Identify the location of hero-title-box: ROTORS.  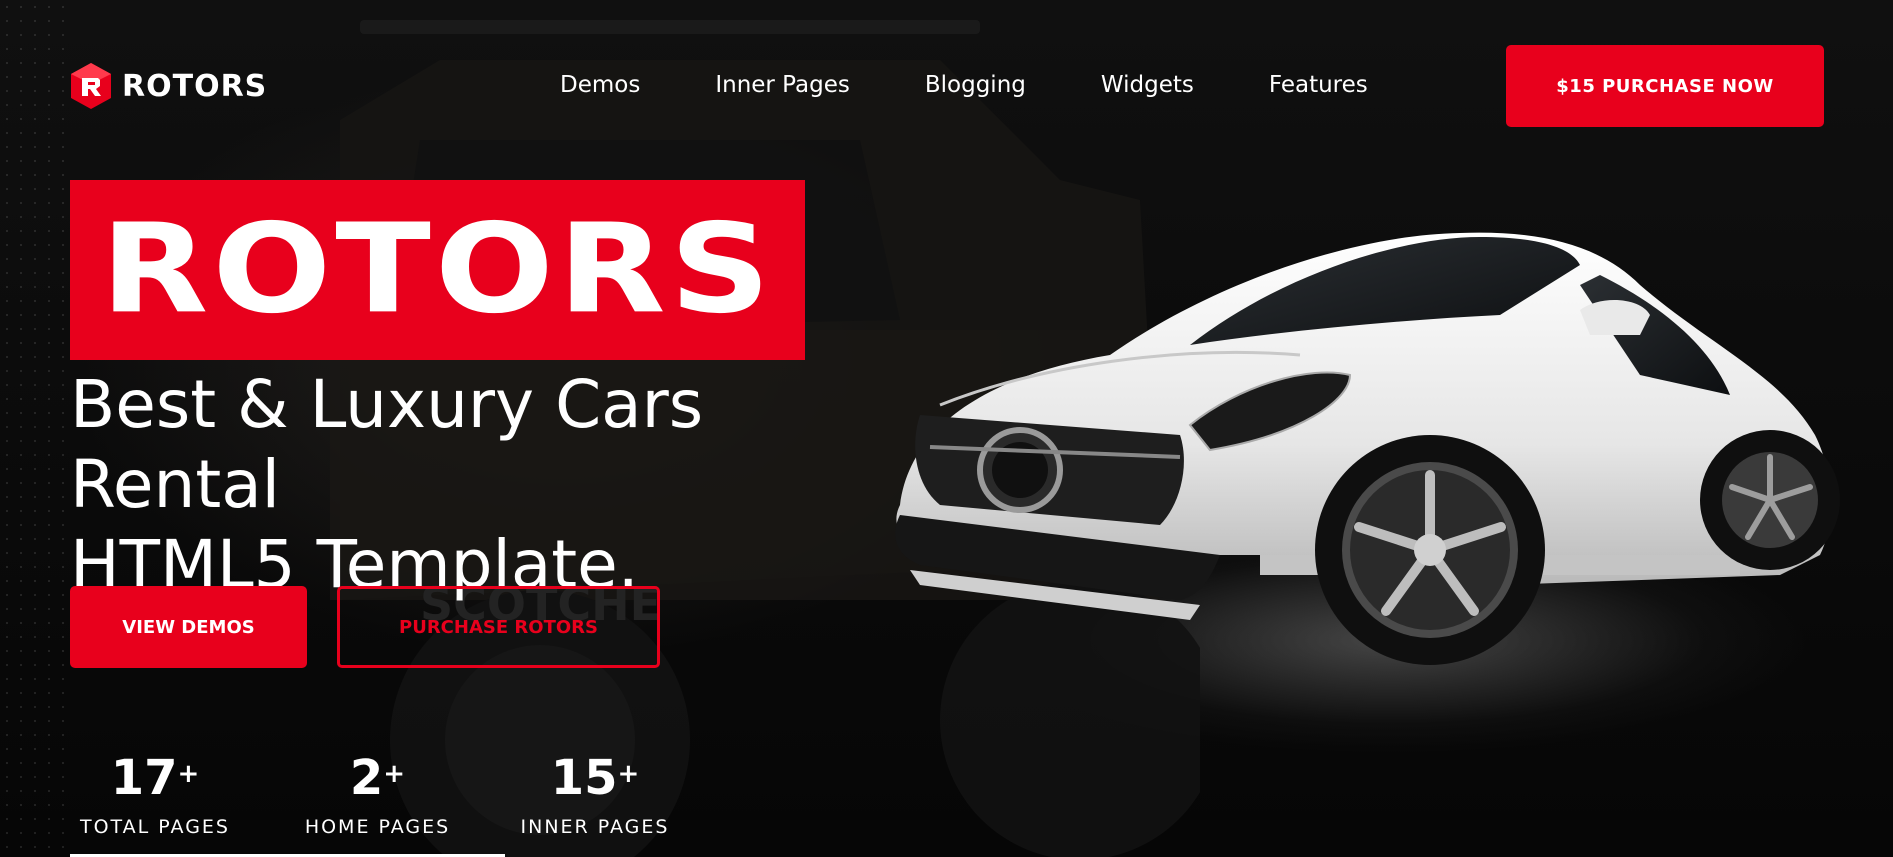
(437, 270).